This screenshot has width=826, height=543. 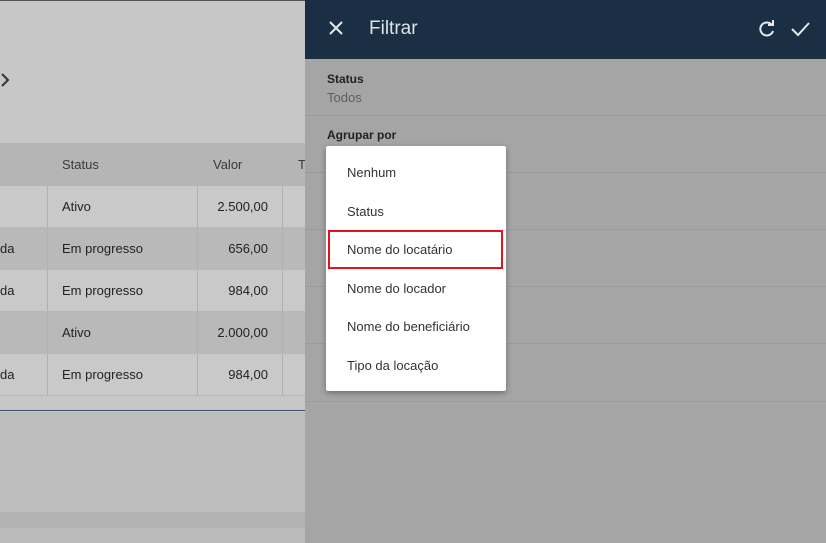 I want to click on dropdown-option-nome-do-locatario: Nome do locatário, so click(x=415, y=249).